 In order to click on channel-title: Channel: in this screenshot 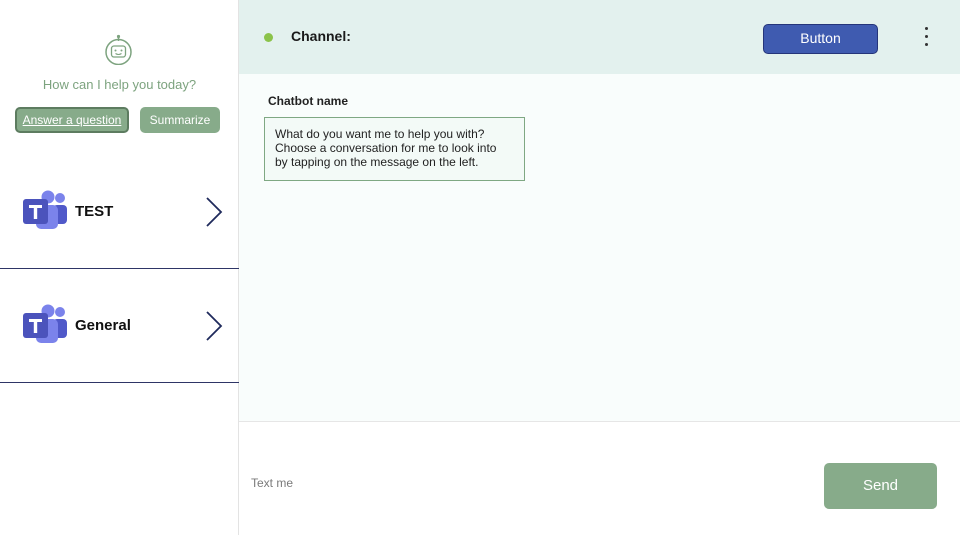, I will do `click(321, 36)`.